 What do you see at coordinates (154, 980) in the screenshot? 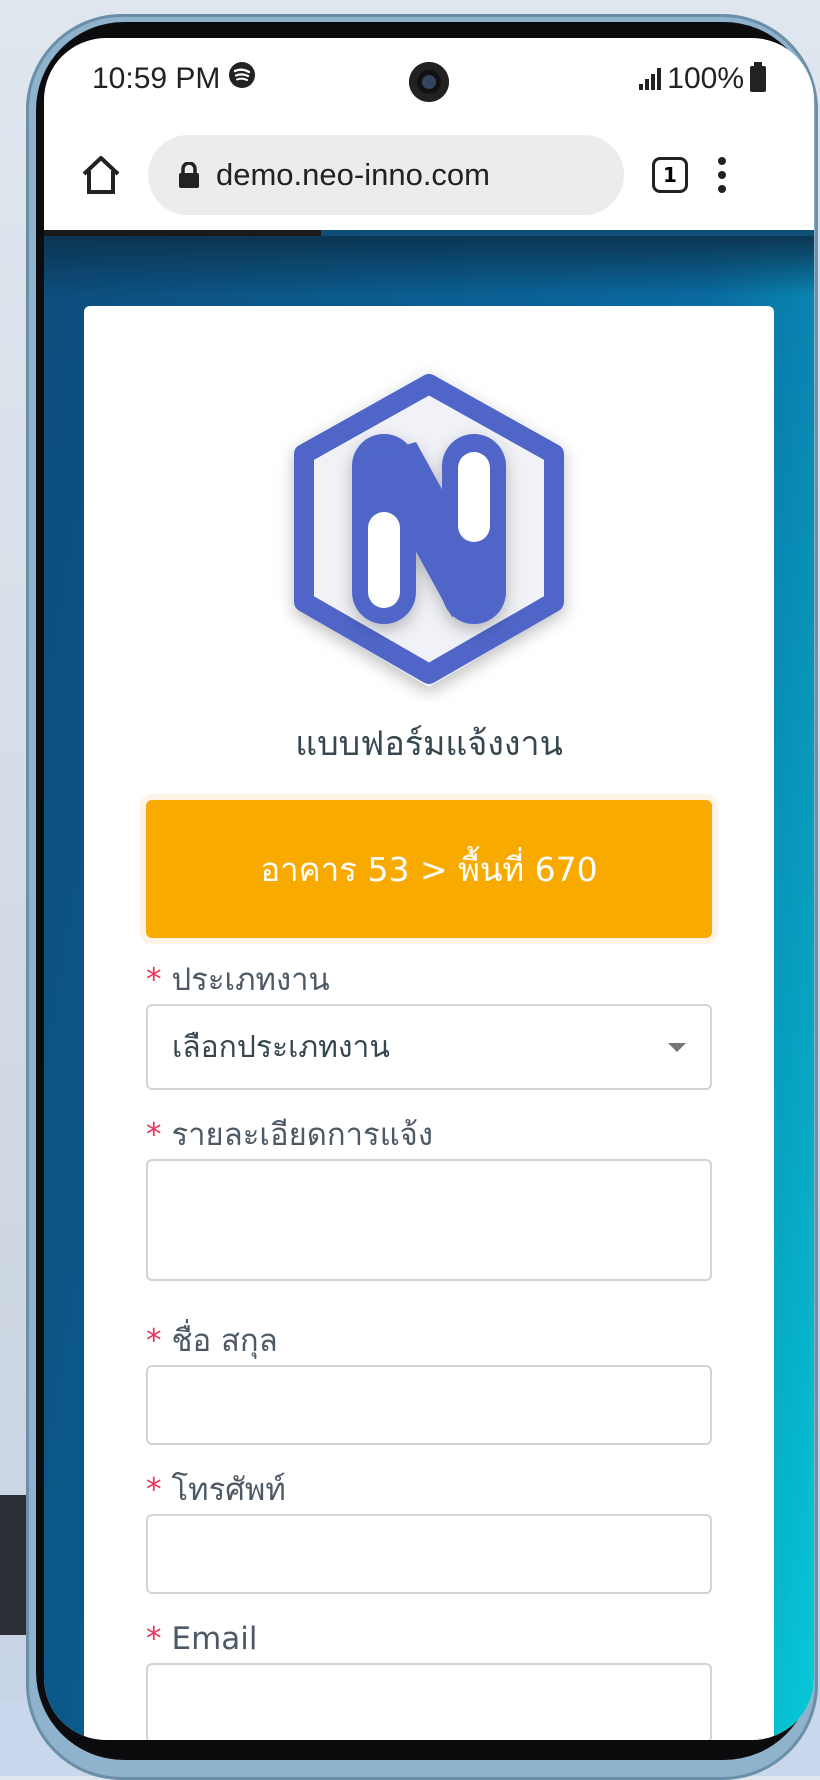
I see `required-mark: *` at bounding box center [154, 980].